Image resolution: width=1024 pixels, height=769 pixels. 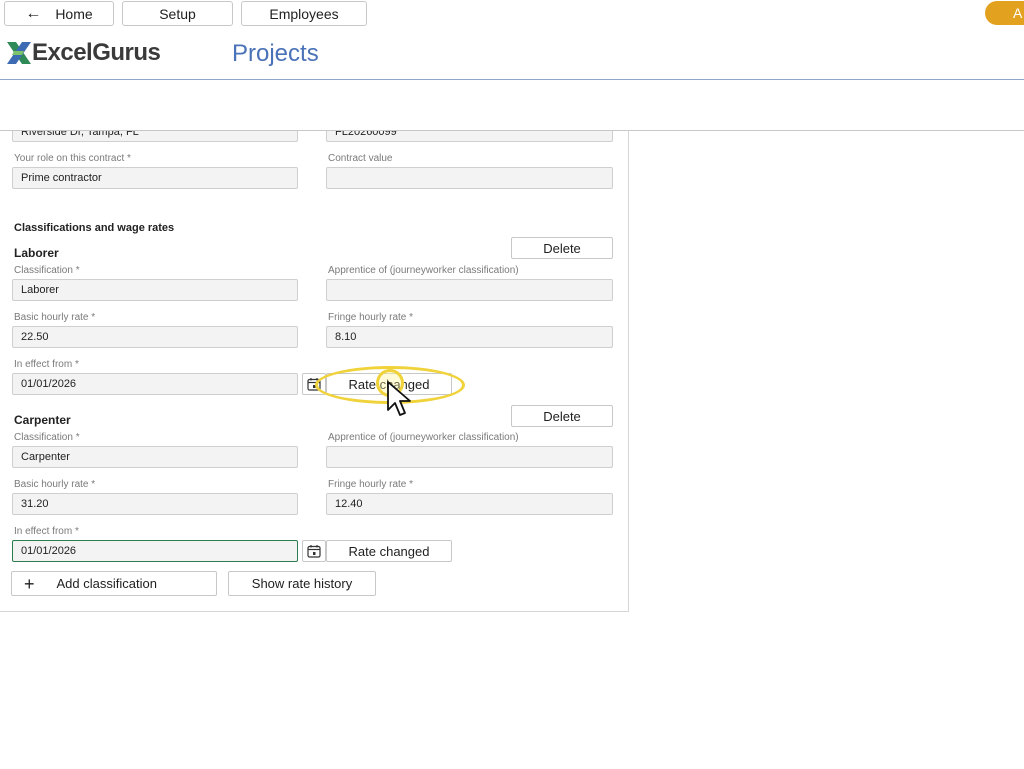 I want to click on address-field: Riverside Dr, Tampa, FL, so click(x=155, y=136).